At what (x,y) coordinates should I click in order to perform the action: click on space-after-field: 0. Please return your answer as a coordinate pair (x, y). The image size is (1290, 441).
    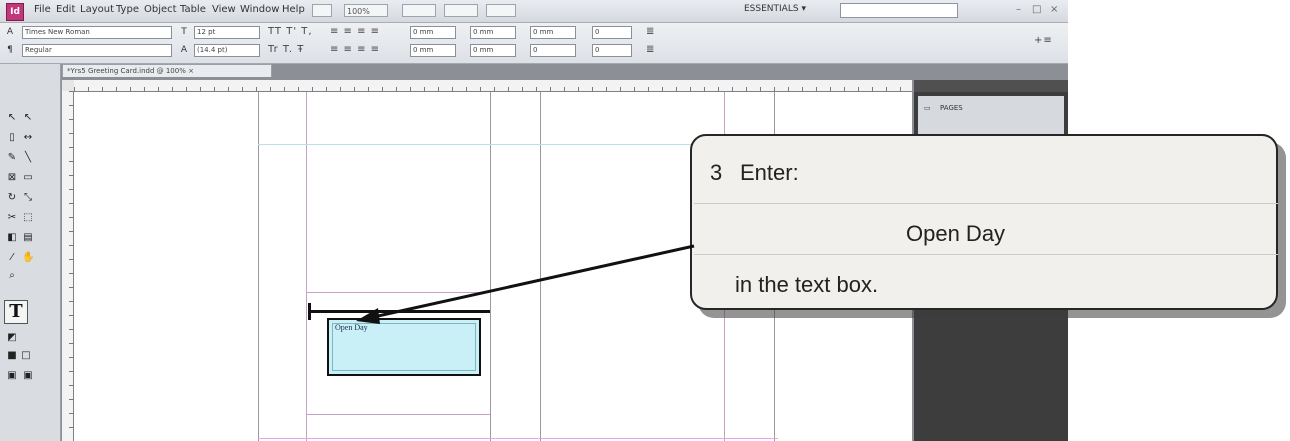
    Looking at the image, I should click on (612, 32).